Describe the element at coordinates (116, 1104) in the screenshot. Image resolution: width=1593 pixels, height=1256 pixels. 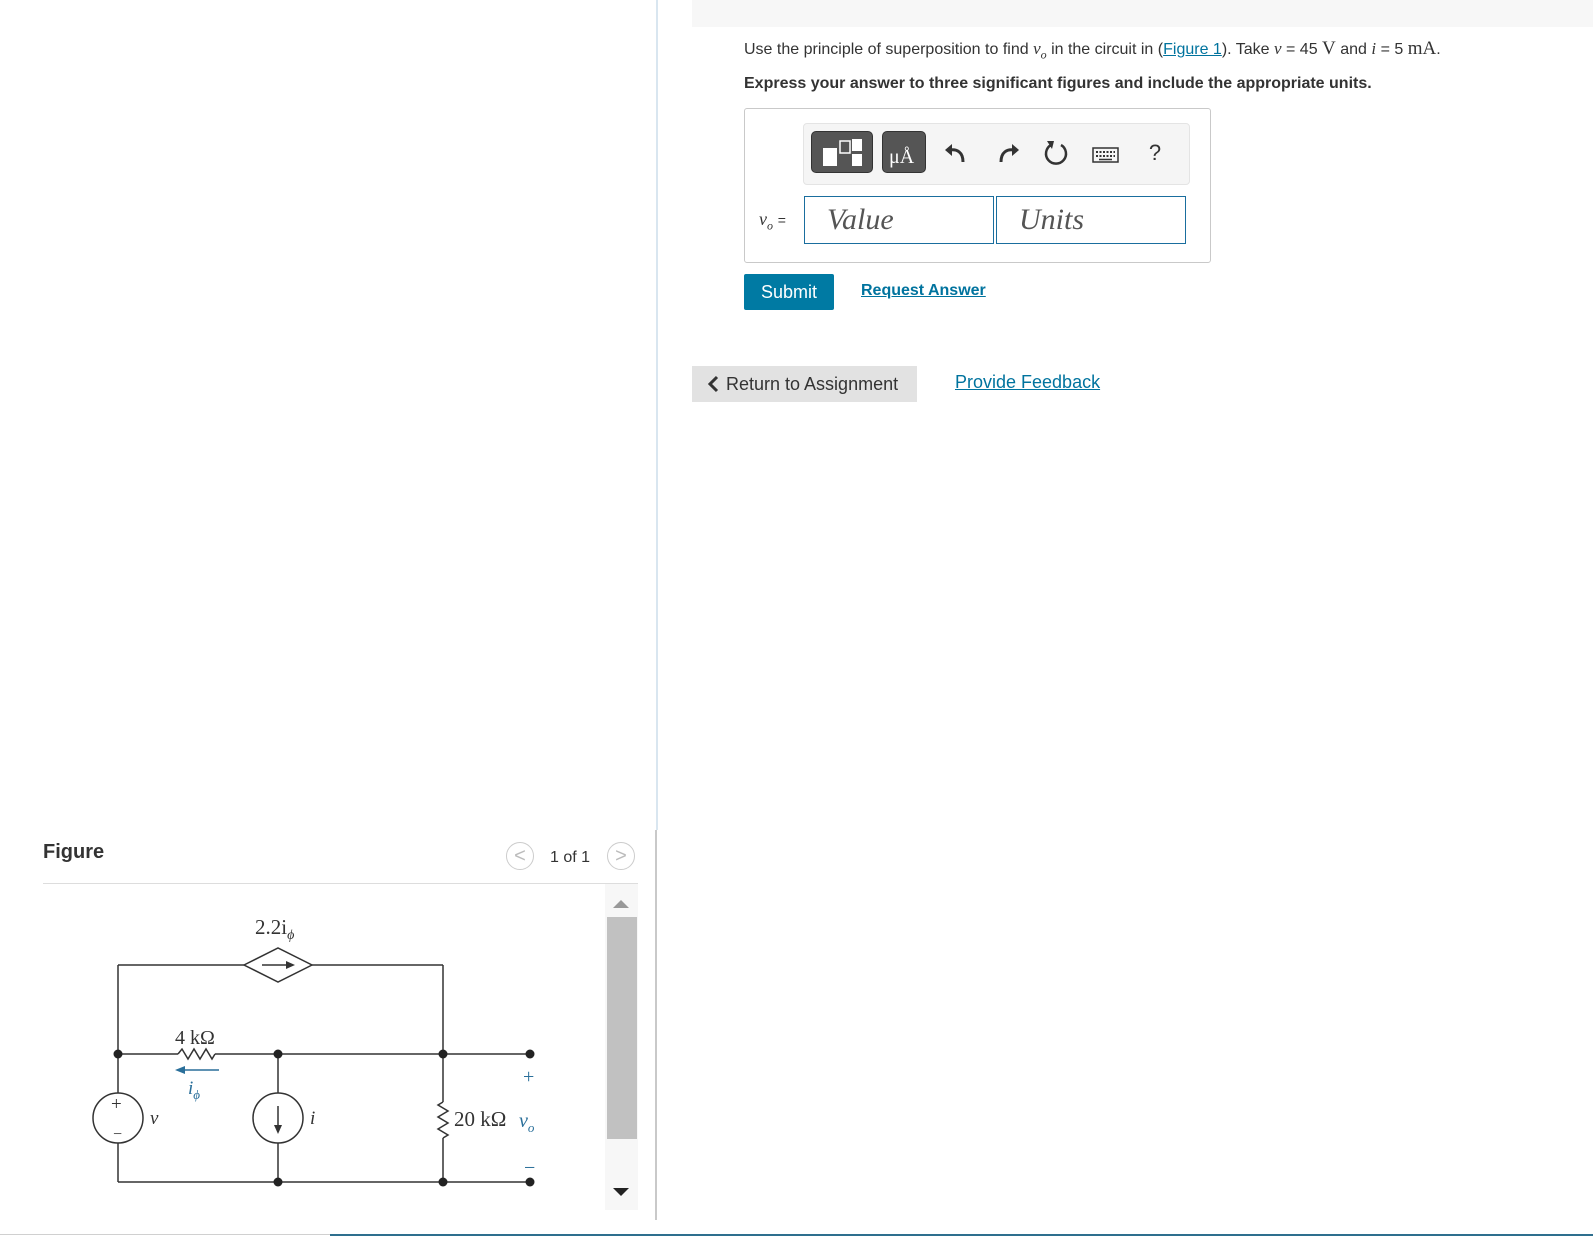
I see `source-plus: +` at that location.